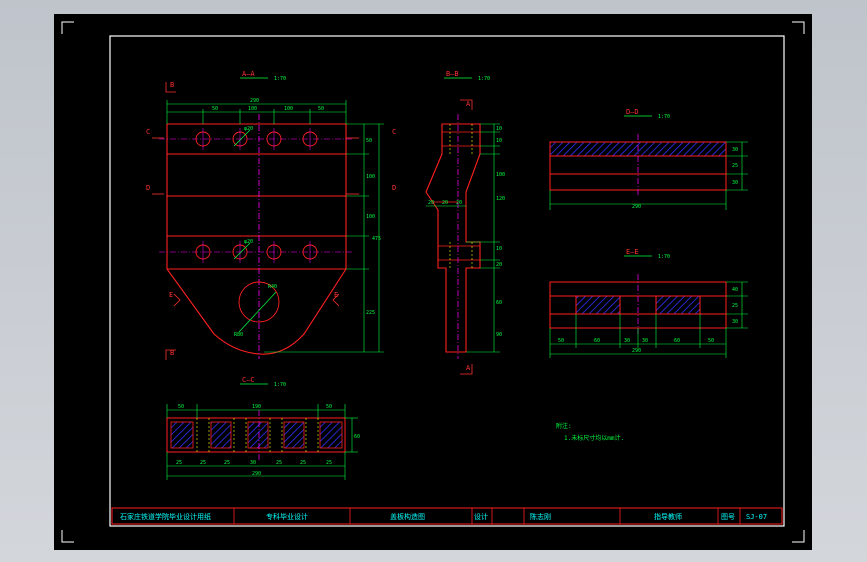 This screenshot has width=867, height=562. I want to click on front-arc-label2: R40, so click(272, 287).